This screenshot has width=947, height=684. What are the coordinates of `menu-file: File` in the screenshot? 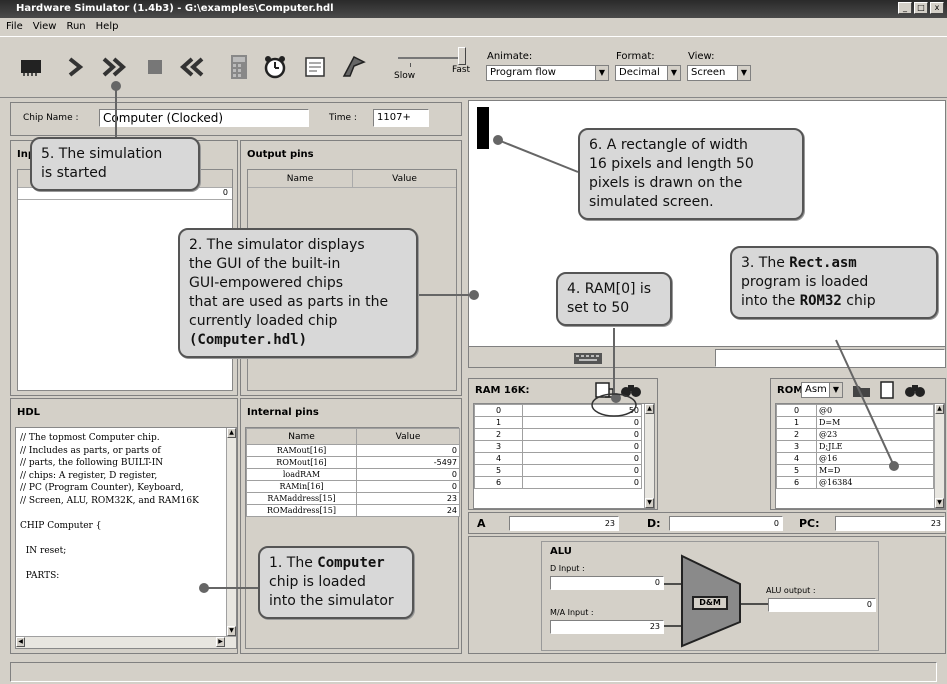 It's located at (14, 27).